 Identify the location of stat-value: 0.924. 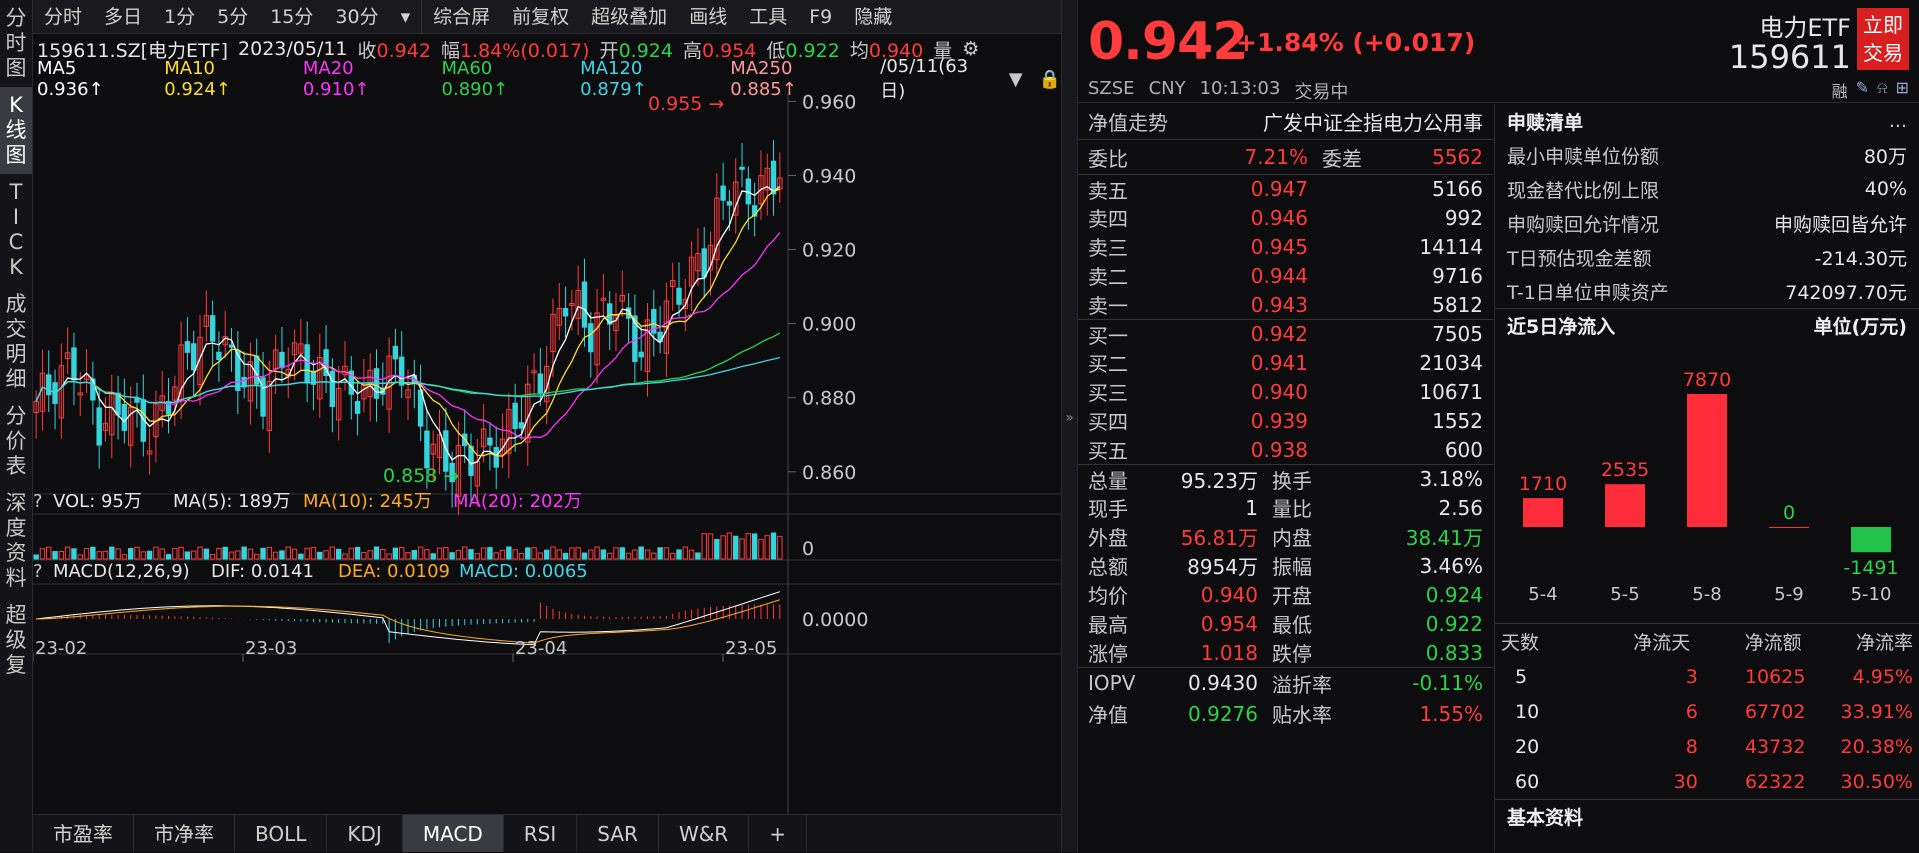
(1454, 594).